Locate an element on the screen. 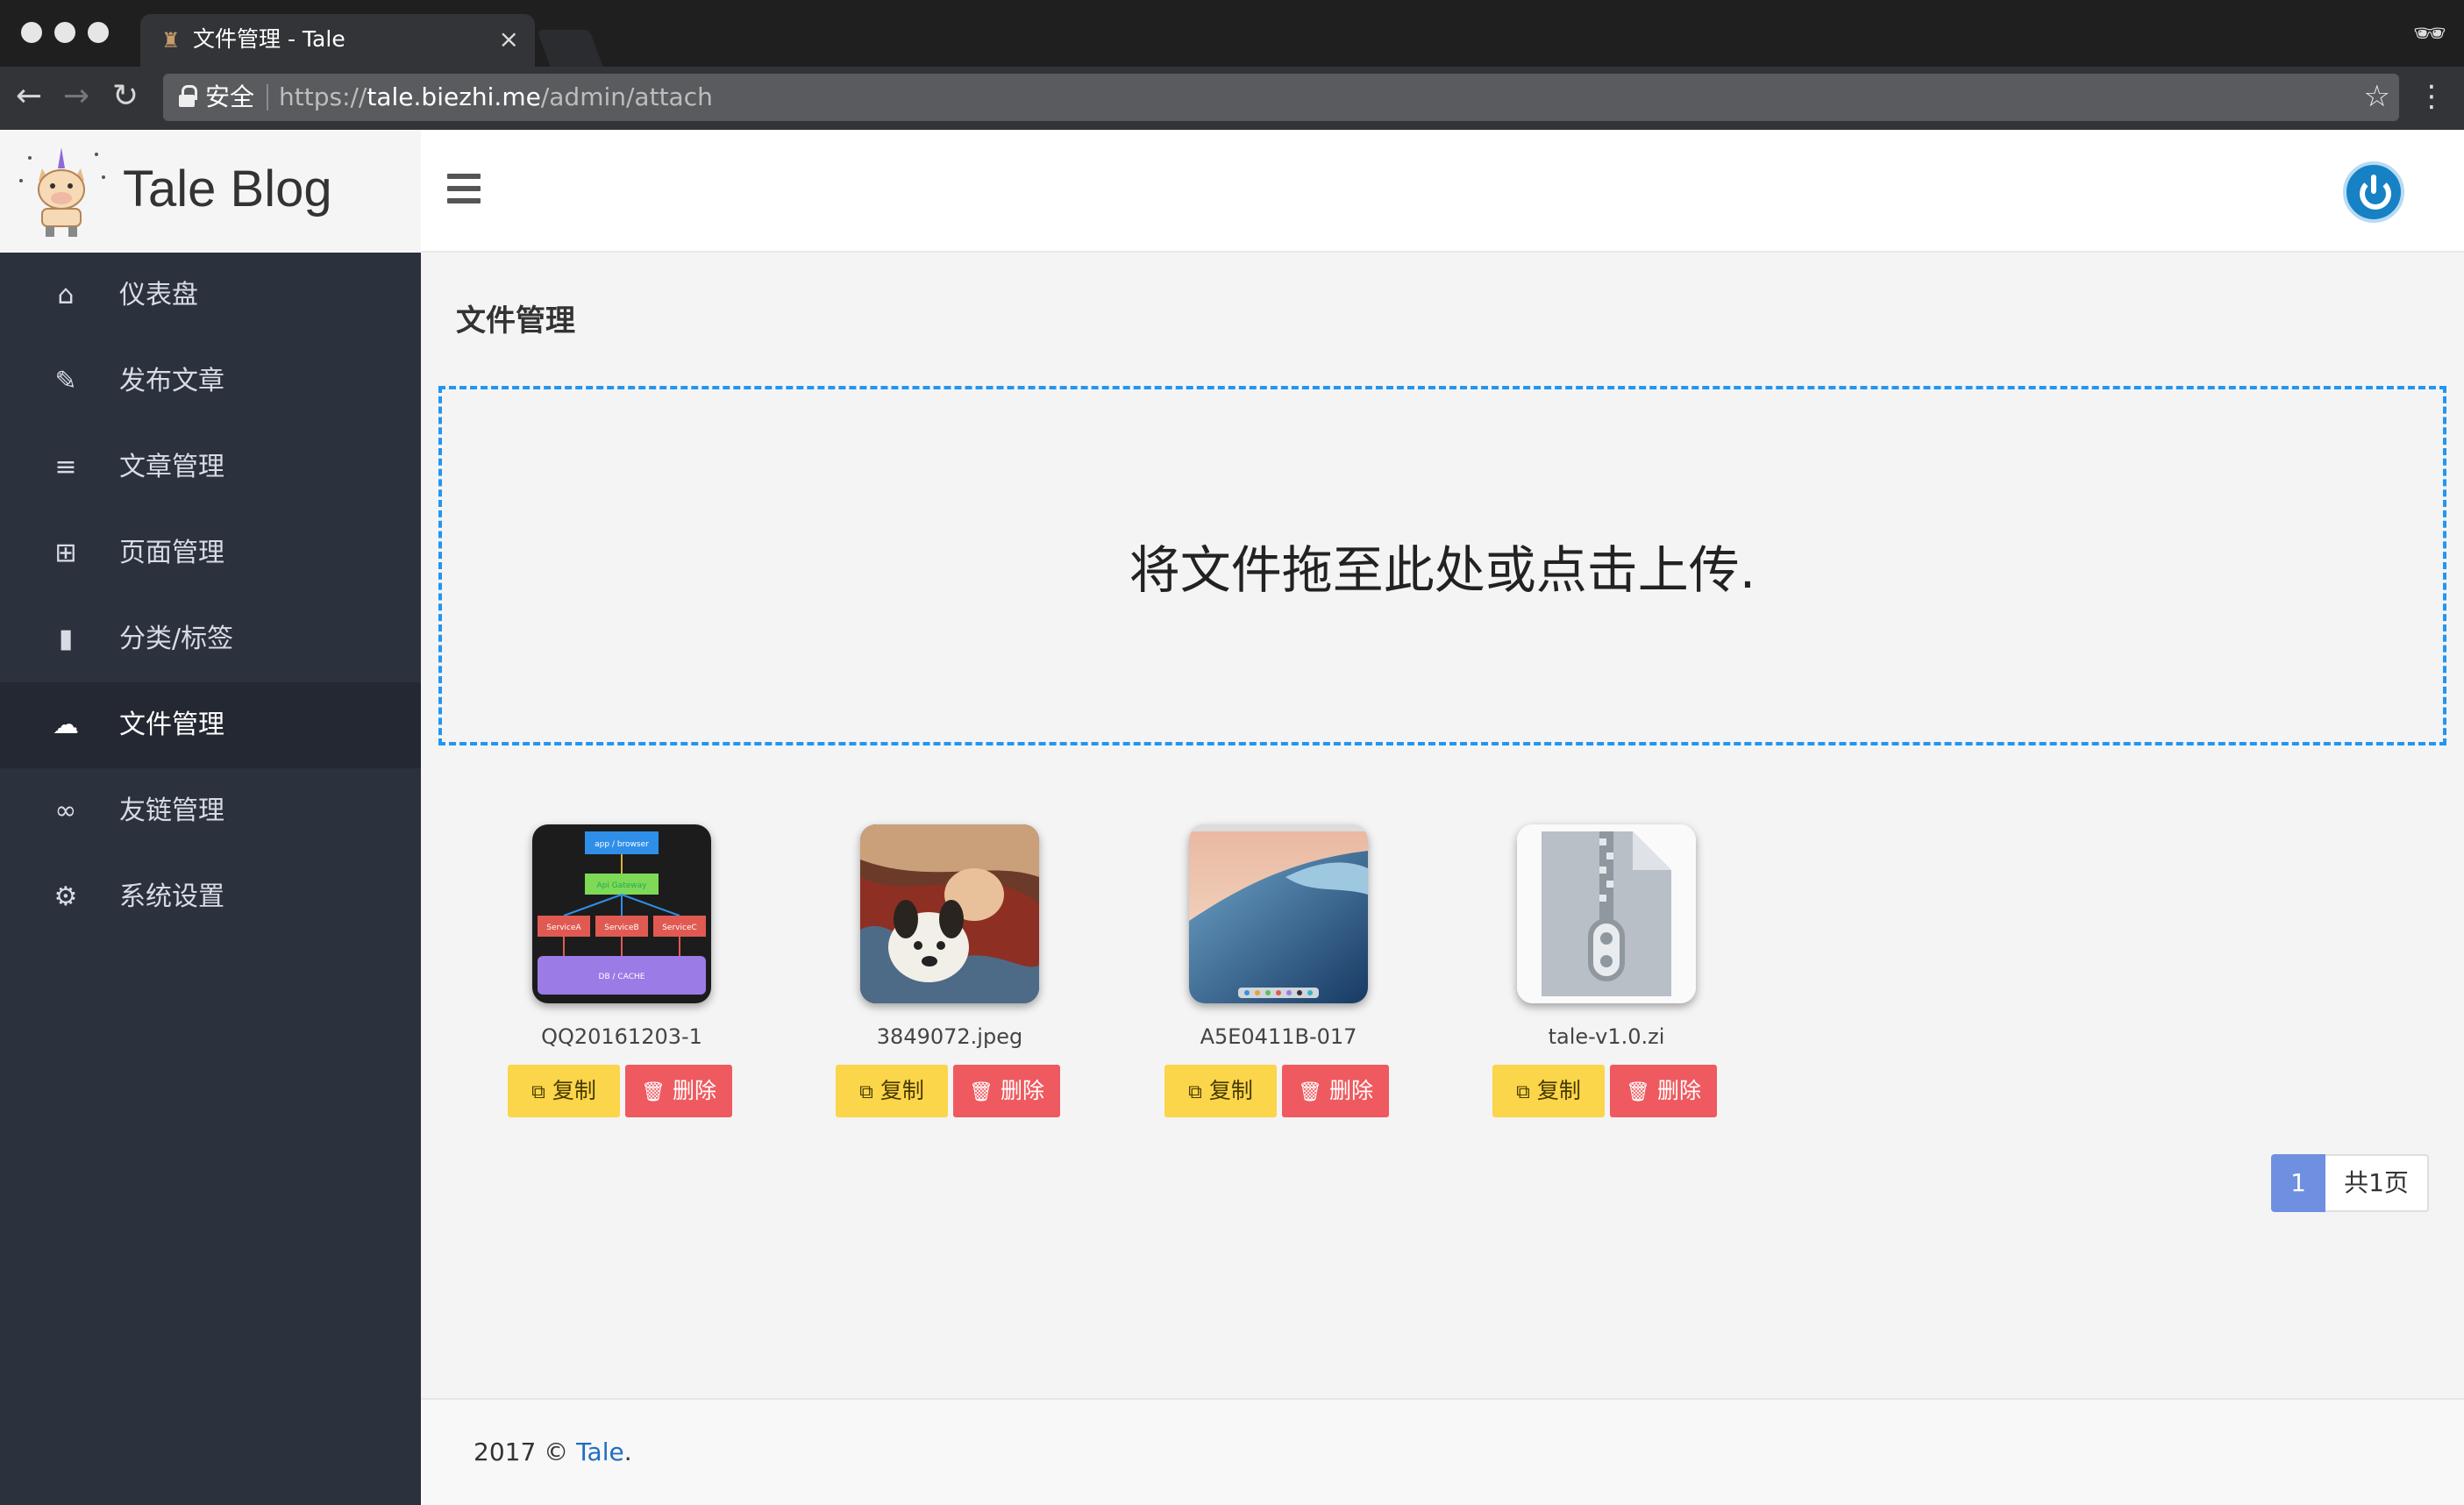 Image resolution: width=2464 pixels, height=1505 pixels. footer-link: Tale is located at coordinates (600, 1451).